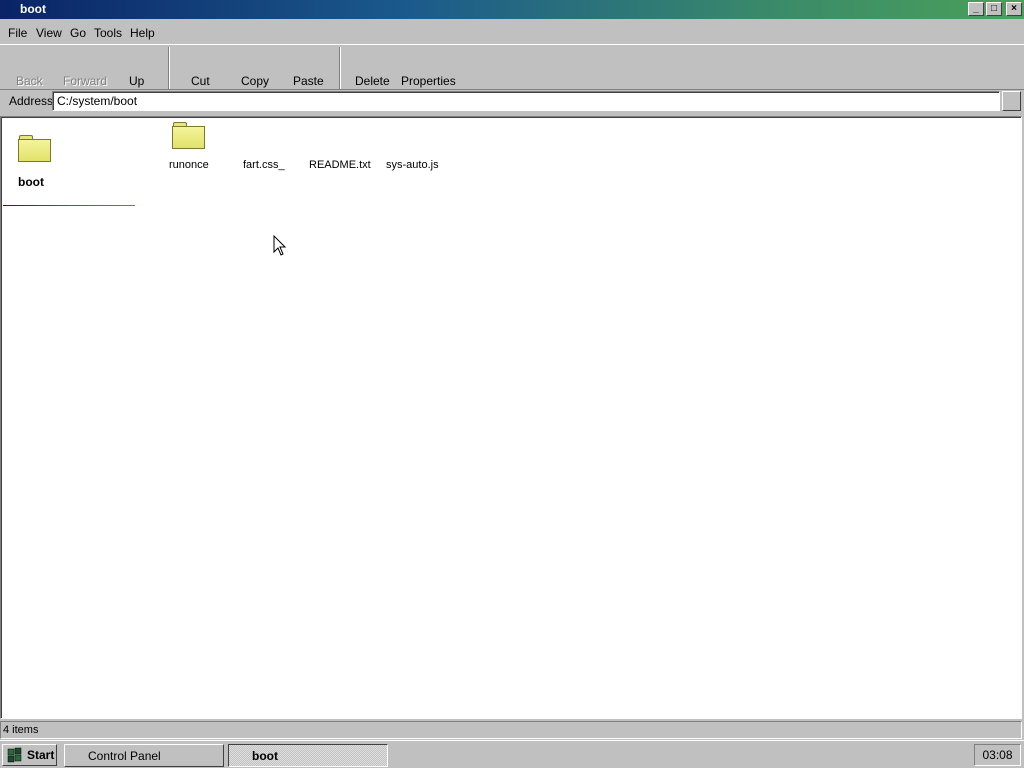  What do you see at coordinates (512, 9) in the screenshot?
I see `window-title-bar: boot _ □ ×` at bounding box center [512, 9].